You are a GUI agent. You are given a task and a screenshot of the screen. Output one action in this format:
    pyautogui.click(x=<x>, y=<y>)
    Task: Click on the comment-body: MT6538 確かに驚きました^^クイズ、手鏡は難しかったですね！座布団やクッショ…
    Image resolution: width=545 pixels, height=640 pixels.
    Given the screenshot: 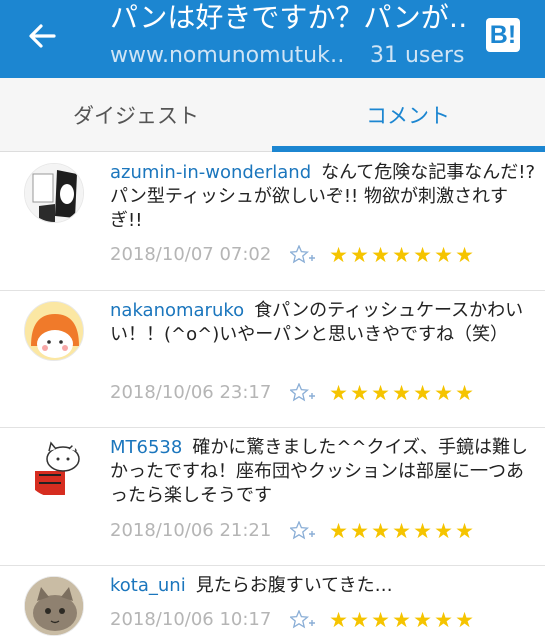 What is the action you would take?
    pyautogui.click(x=322, y=472)
    